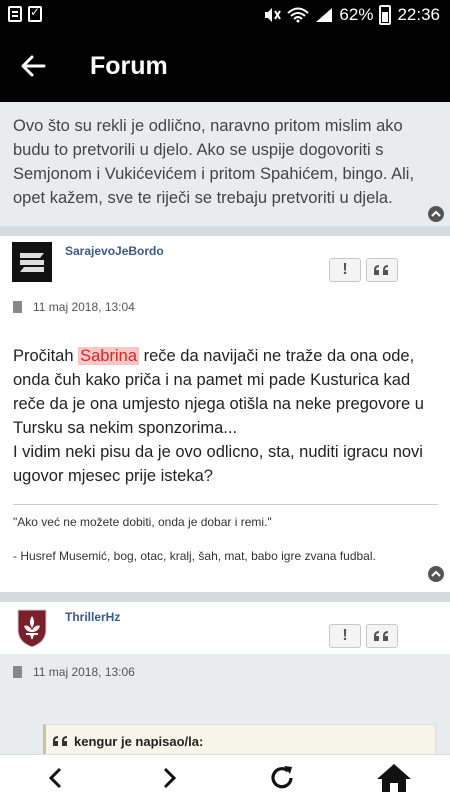 The height and width of the screenshot is (800, 450). Describe the element at coordinates (324, 15) in the screenshot. I see `signal-icon` at that location.